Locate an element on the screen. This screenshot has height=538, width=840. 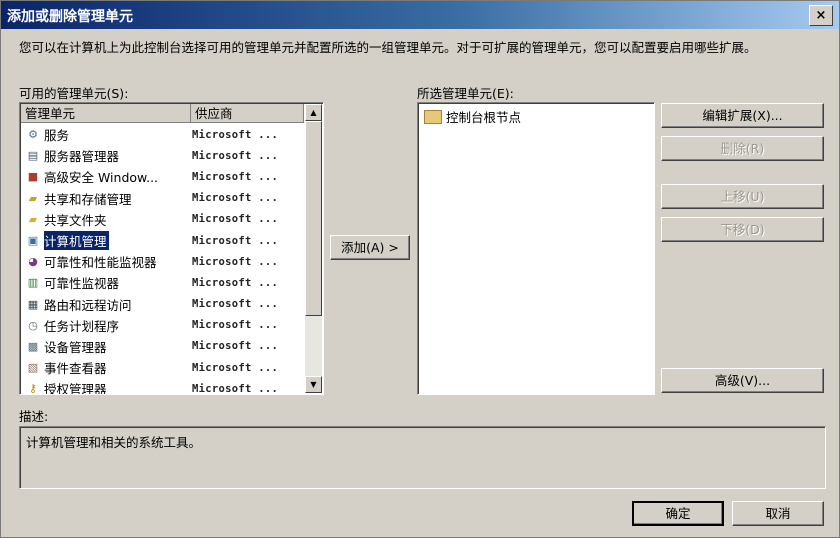
snapin-name: 可靠性和性能监视器 is located at coordinates (100, 263).